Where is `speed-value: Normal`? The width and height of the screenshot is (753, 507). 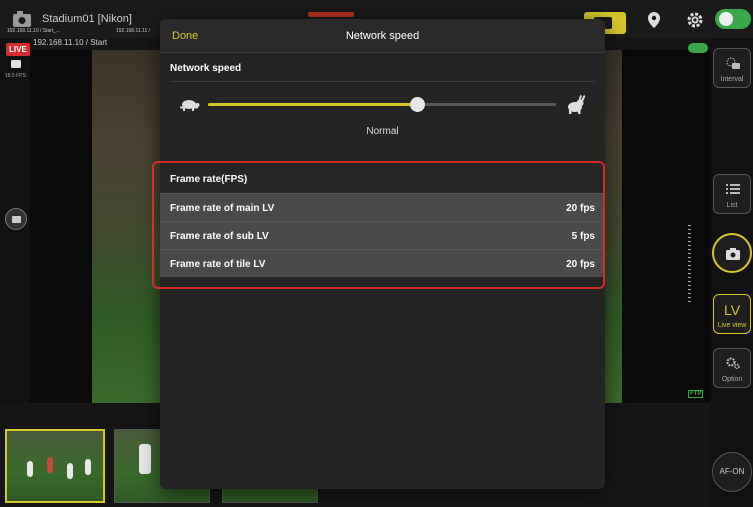 speed-value: Normal is located at coordinates (382, 131).